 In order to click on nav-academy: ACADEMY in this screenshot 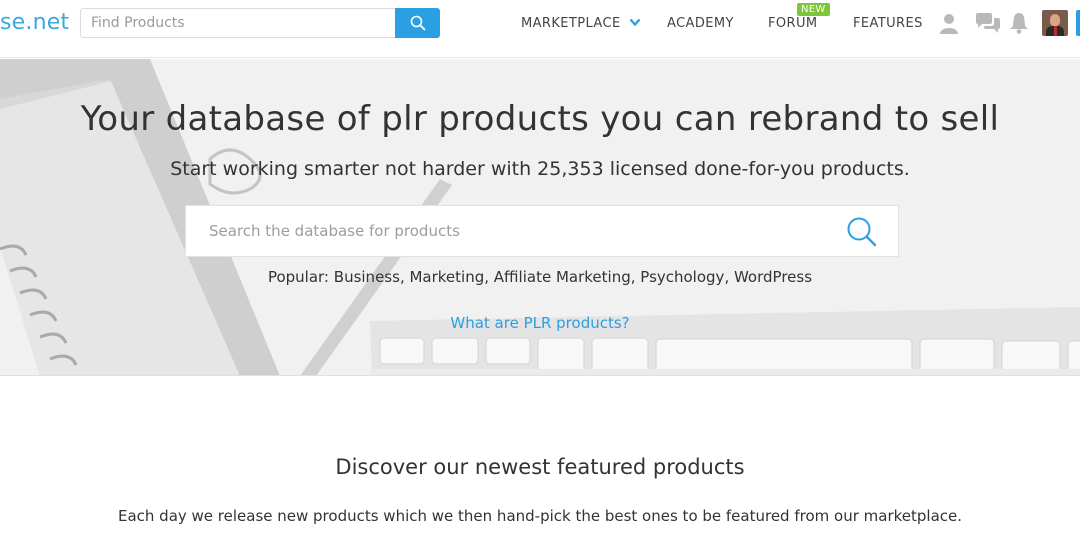, I will do `click(700, 23)`.